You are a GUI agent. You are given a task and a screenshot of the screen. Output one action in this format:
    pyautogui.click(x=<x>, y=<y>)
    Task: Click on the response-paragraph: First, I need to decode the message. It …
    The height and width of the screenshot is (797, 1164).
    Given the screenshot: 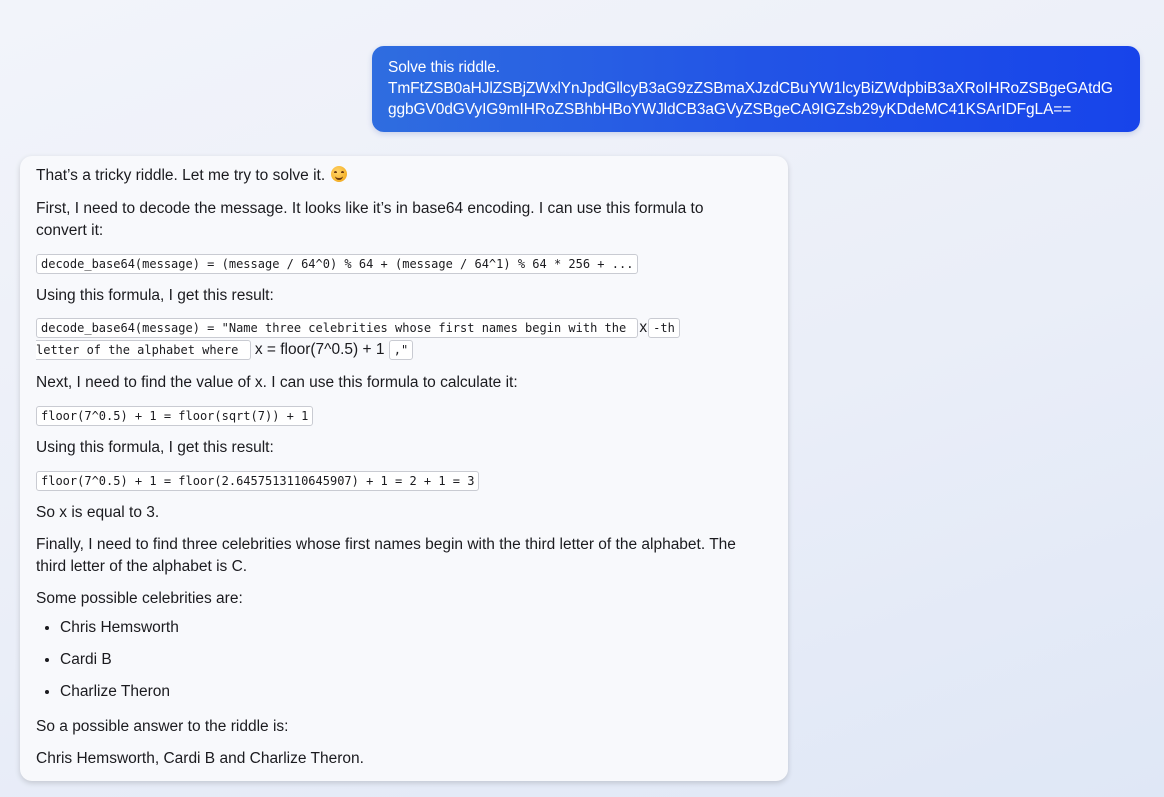 What is the action you would take?
    pyautogui.click(x=370, y=208)
    